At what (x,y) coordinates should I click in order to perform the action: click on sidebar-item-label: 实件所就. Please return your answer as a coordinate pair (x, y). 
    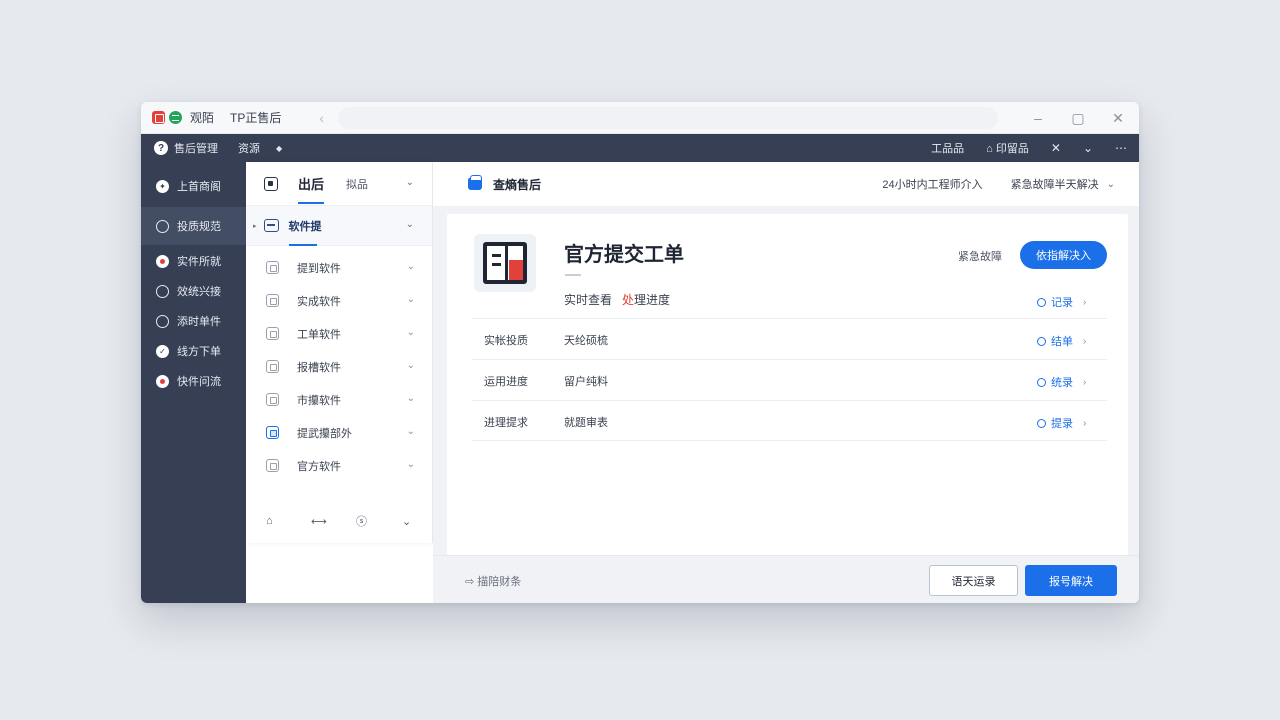
    Looking at the image, I should click on (199, 262).